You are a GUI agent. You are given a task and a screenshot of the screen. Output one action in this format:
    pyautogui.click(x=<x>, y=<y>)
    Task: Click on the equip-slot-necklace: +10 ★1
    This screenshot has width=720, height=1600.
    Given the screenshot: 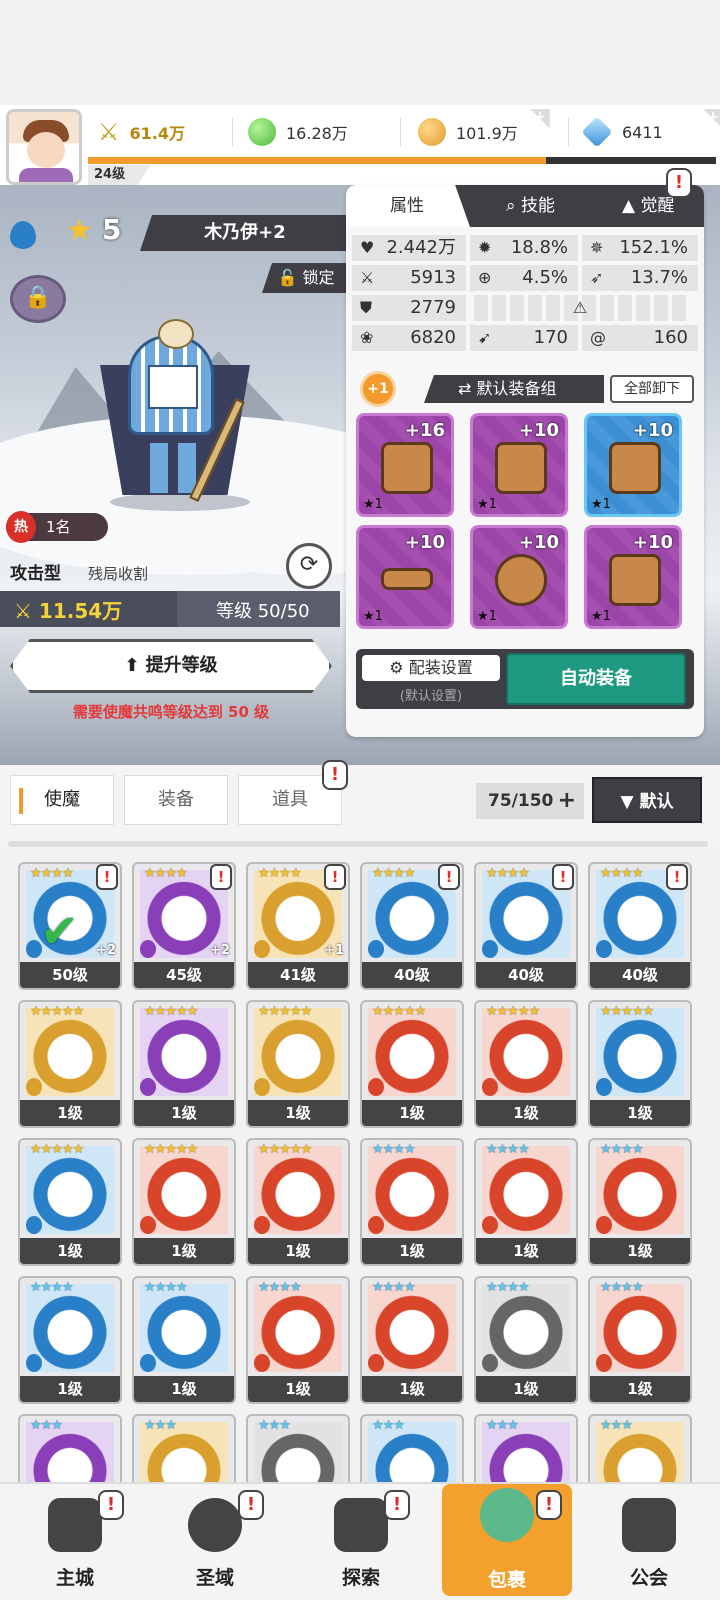 What is the action you would take?
    pyautogui.click(x=519, y=577)
    